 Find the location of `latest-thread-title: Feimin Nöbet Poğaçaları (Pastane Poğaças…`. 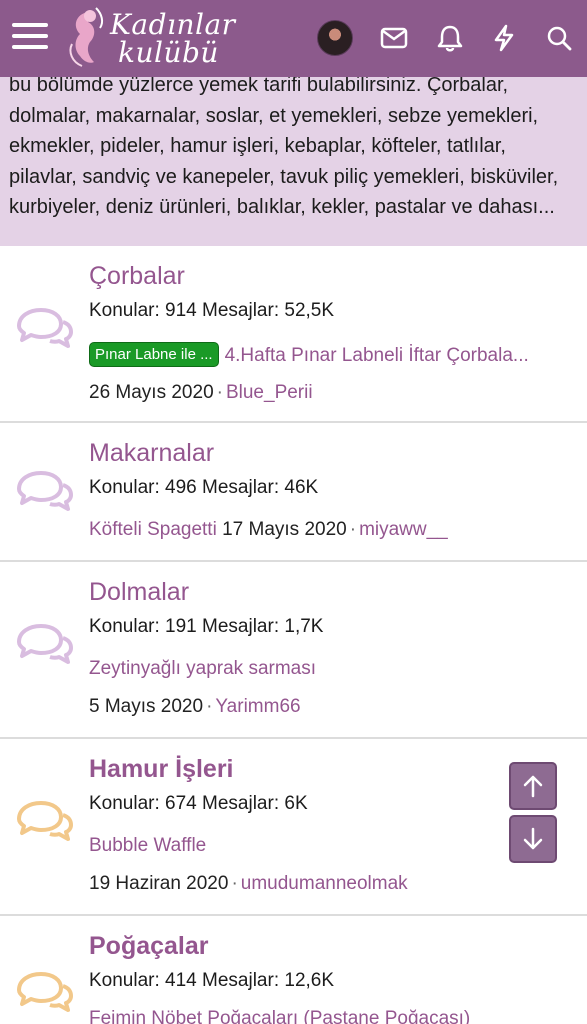

latest-thread-title: Feimin Nöbet Poğaçaları (Pastane Poğaças… is located at coordinates (279, 1016).